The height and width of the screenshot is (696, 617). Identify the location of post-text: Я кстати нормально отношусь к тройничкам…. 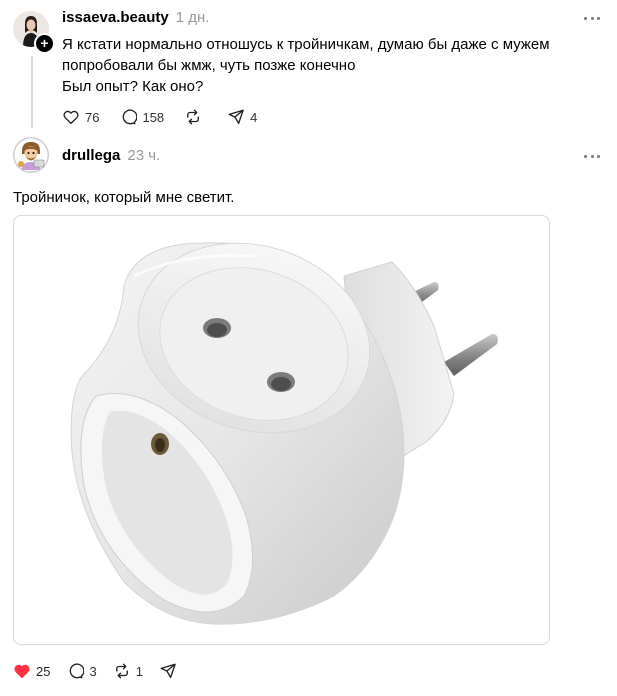
(322, 65).